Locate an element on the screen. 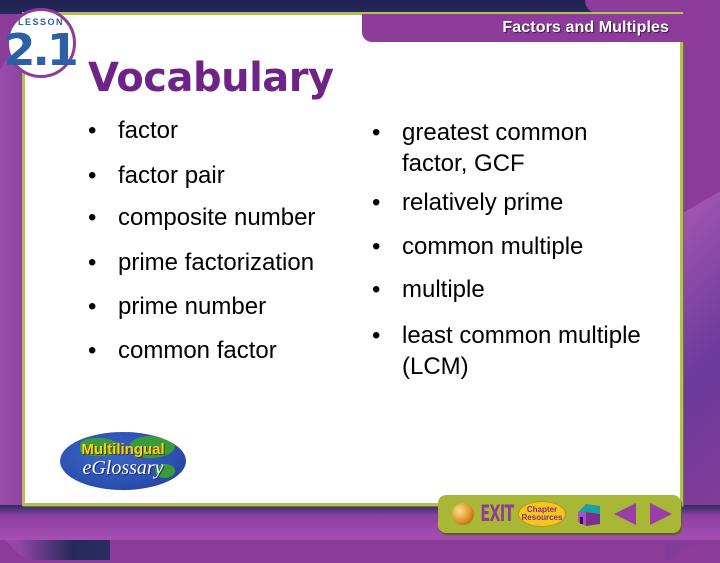  previous-button is located at coordinates (625, 514).